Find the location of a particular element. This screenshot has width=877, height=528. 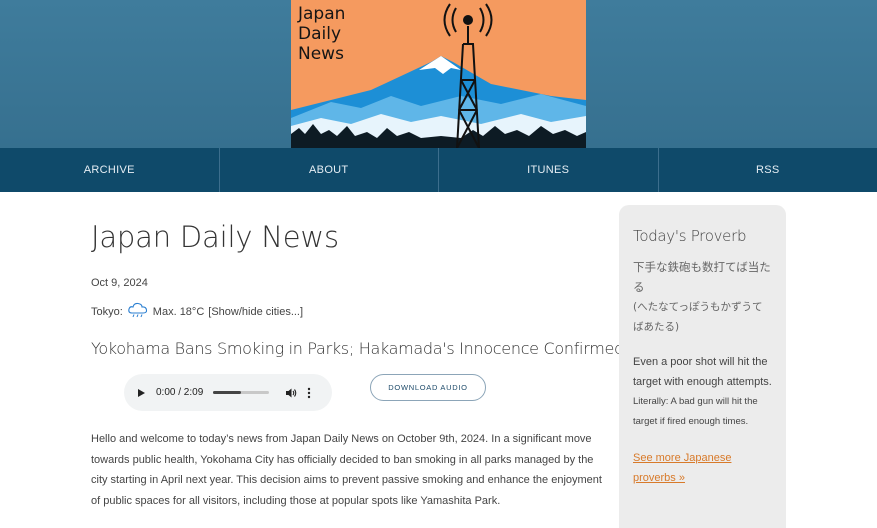

sidebar-title: Today's Proverb is located at coordinates (690, 236).